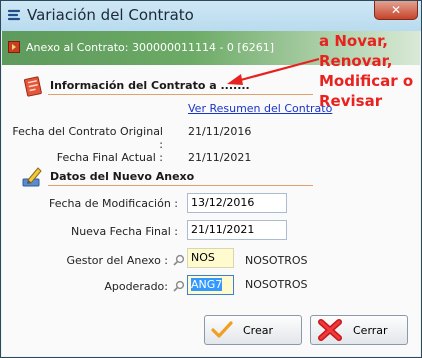 The width and height of the screenshot is (422, 358). Describe the element at coordinates (366, 71) in the screenshot. I see `annotation-text: a Novar, Renovar, Modificar o Revisar` at that location.